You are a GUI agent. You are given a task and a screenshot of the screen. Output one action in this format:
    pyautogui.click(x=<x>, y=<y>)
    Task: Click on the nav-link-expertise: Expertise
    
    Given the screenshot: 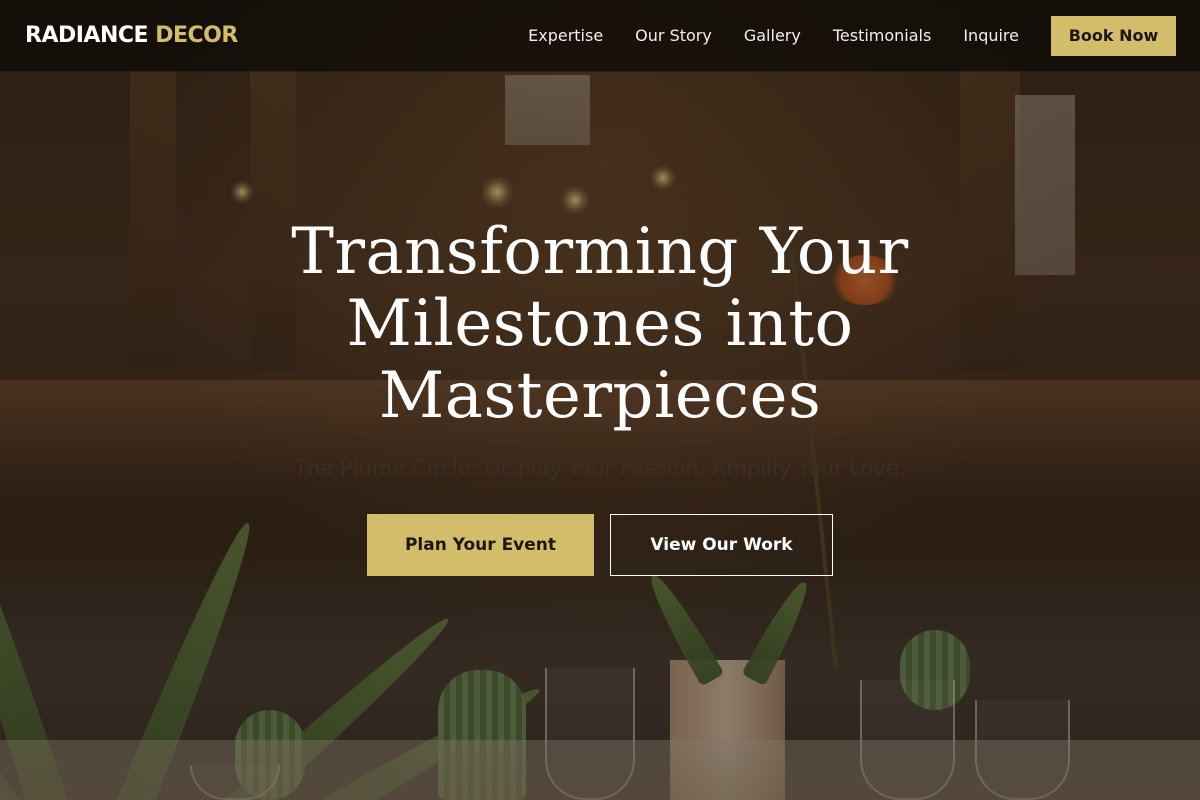 What is the action you would take?
    pyautogui.click(x=565, y=35)
    